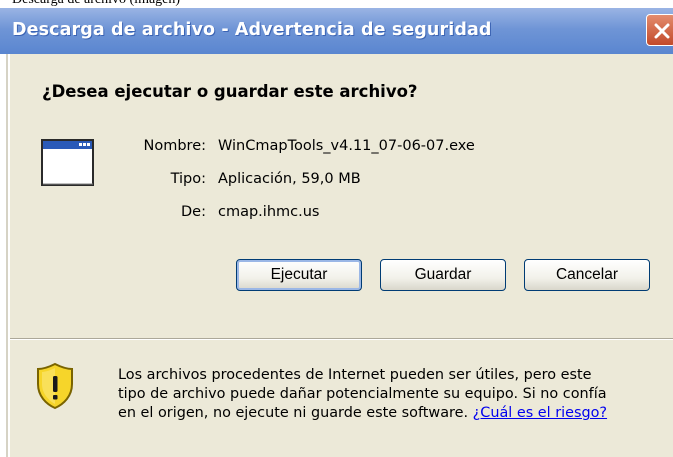 This screenshot has height=457, width=673. What do you see at coordinates (443, 275) in the screenshot?
I see `save-button: Guardar` at bounding box center [443, 275].